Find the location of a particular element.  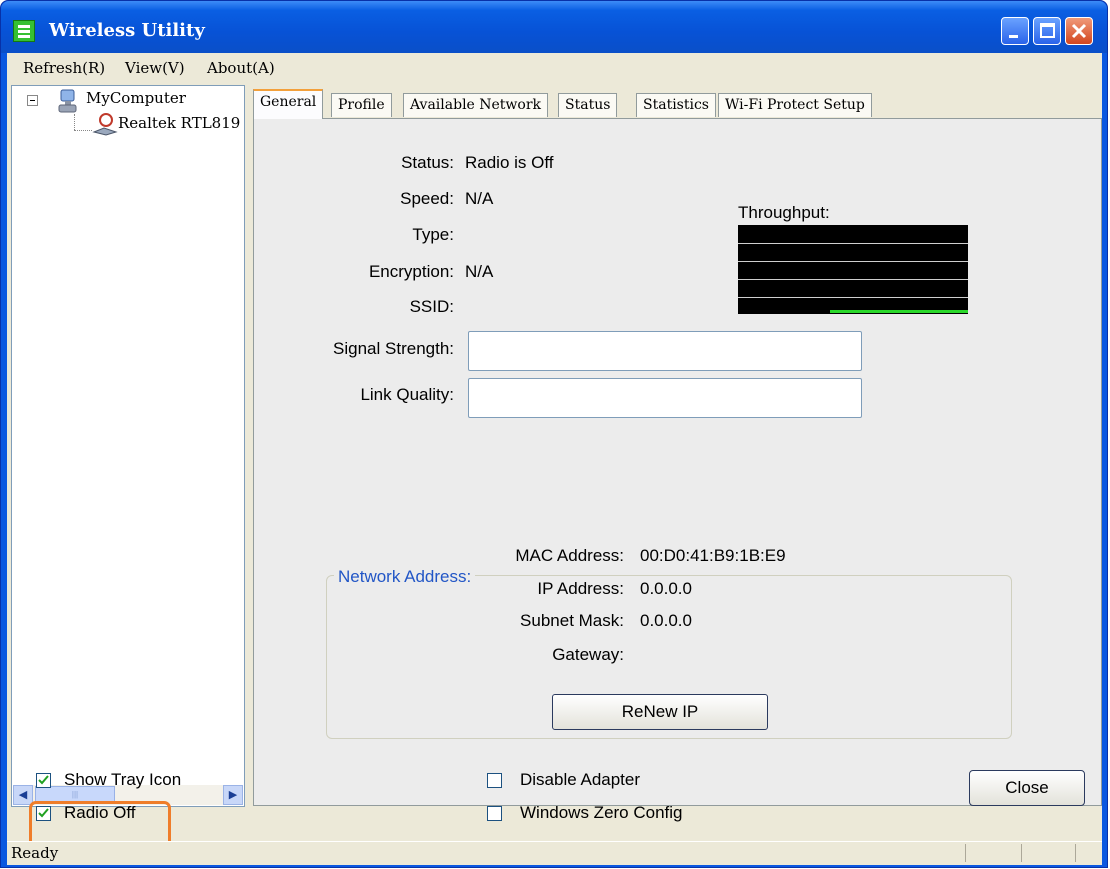

signal-strength-bar is located at coordinates (665, 351).